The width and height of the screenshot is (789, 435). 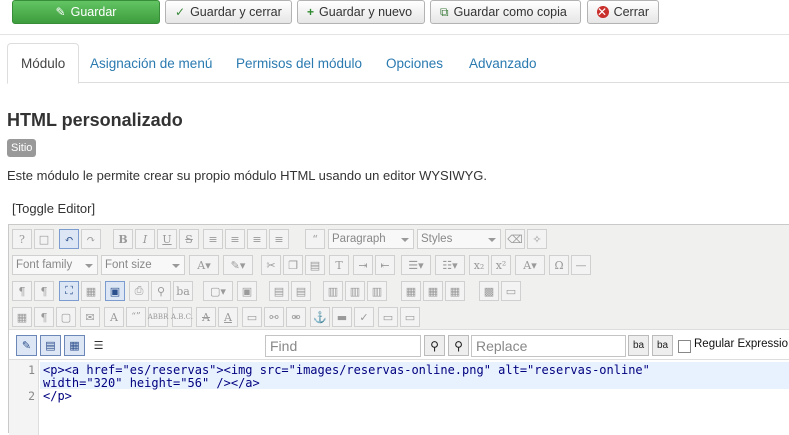 What do you see at coordinates (228, 12) in the screenshot?
I see `save-close-button: ✓ Guardar y cerrar` at bounding box center [228, 12].